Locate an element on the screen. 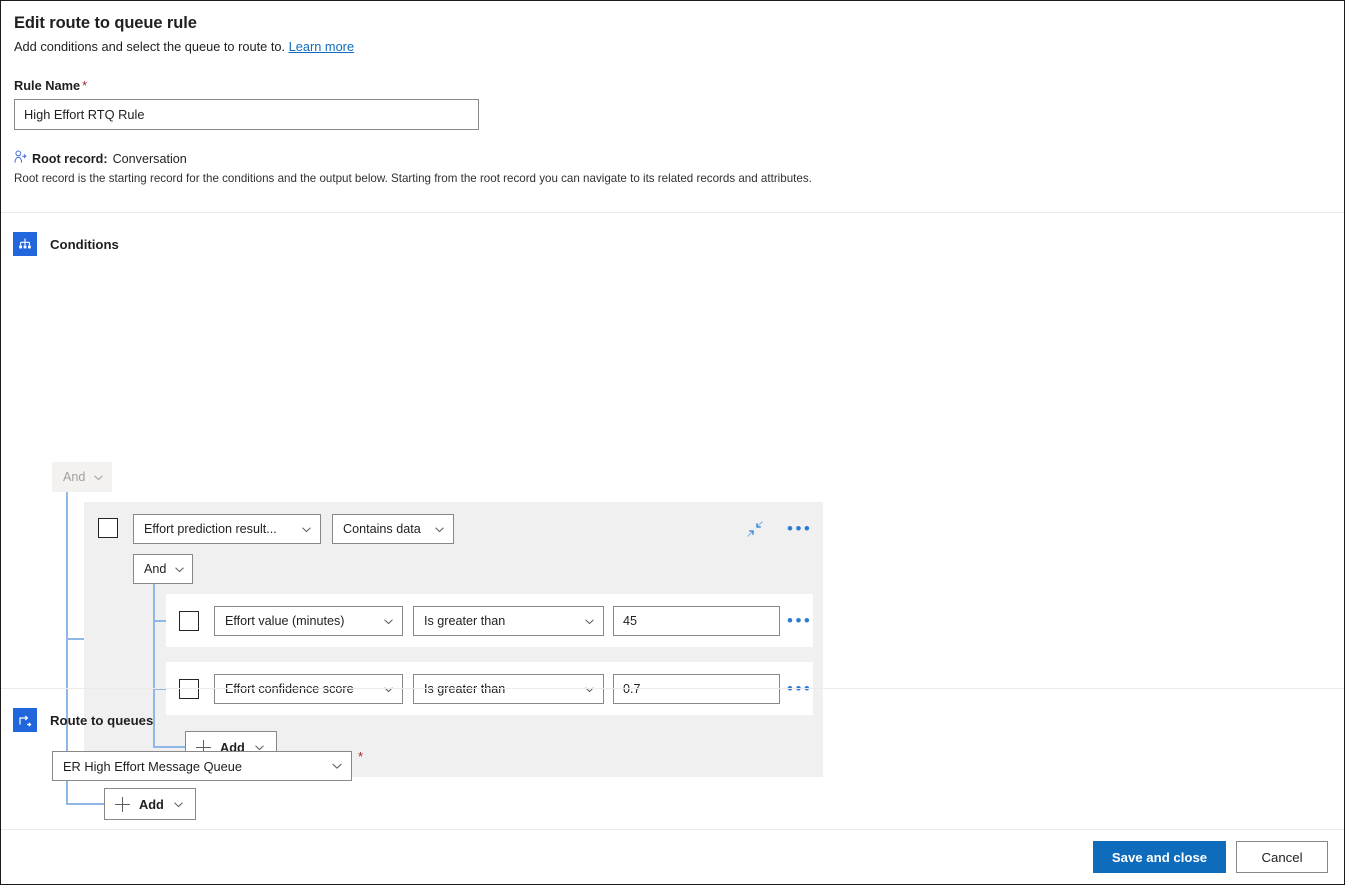 The width and height of the screenshot is (1345, 885). rule-name-input is located at coordinates (246, 114).